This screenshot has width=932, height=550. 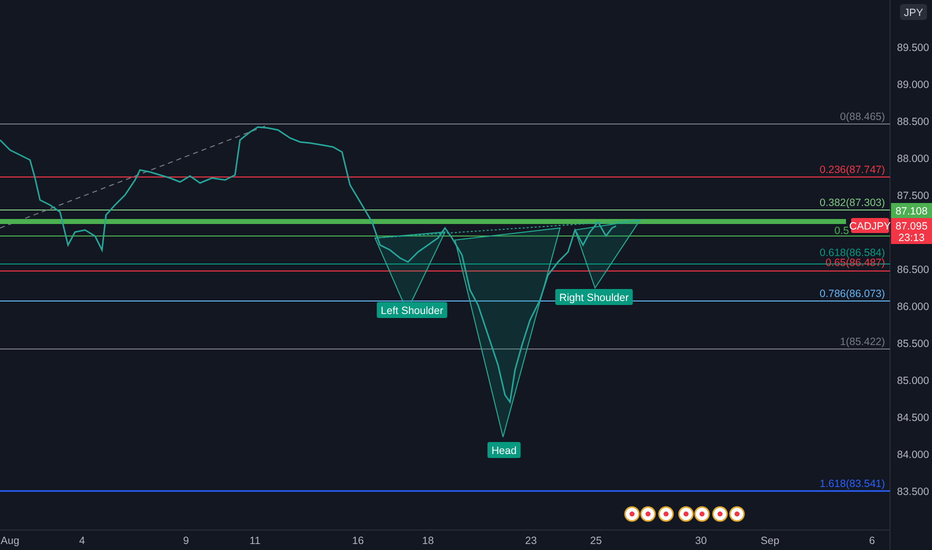 What do you see at coordinates (358, 541) in the screenshot?
I see `time-axis-label: 16` at bounding box center [358, 541].